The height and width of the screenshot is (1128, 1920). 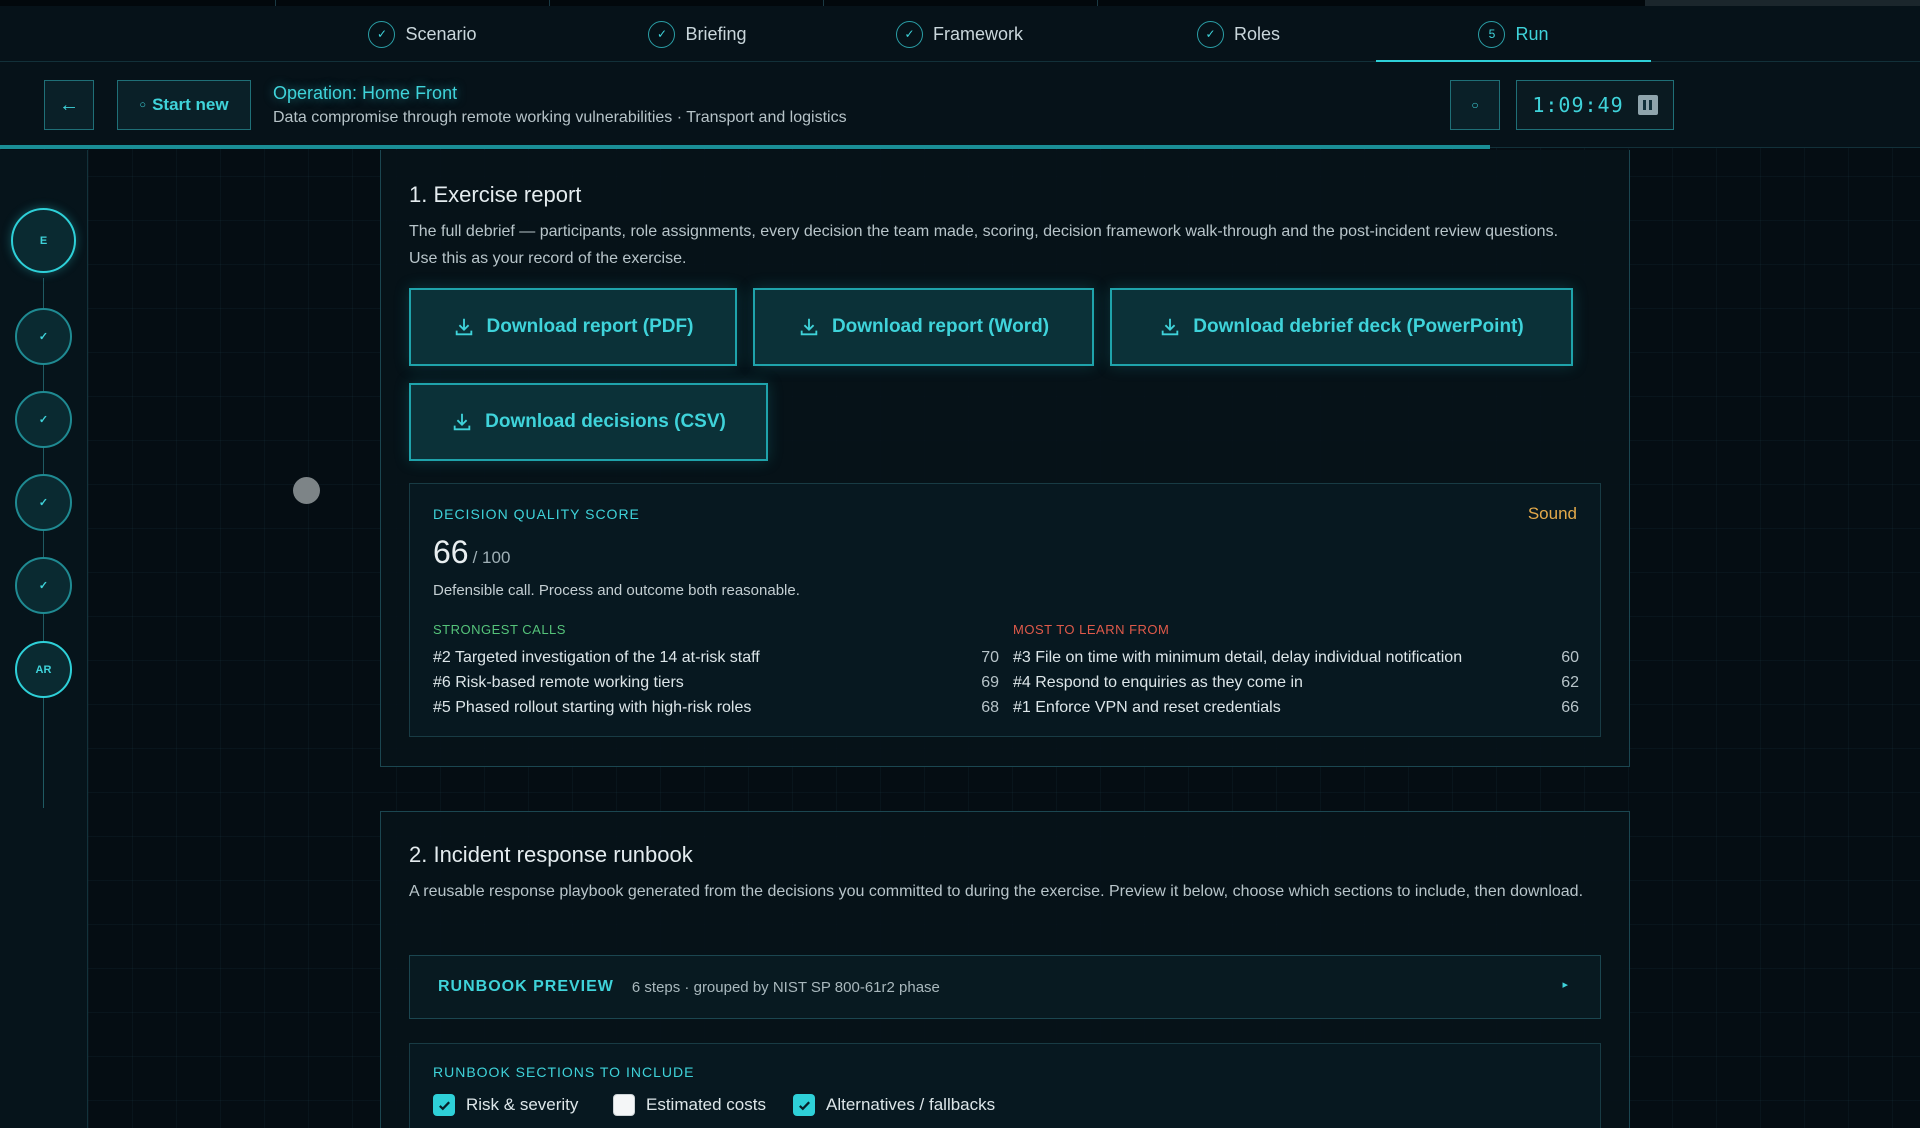 What do you see at coordinates (1578, 105) in the screenshot?
I see `timer-value: 1:09:49` at bounding box center [1578, 105].